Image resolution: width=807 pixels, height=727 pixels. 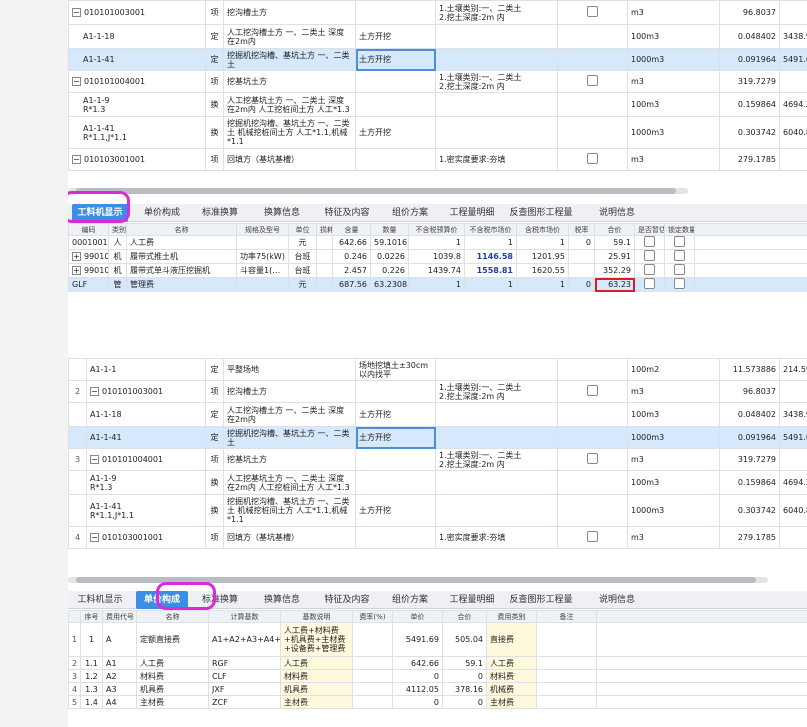 I want to click on tab-1: 工料机显示, so click(x=100, y=600).